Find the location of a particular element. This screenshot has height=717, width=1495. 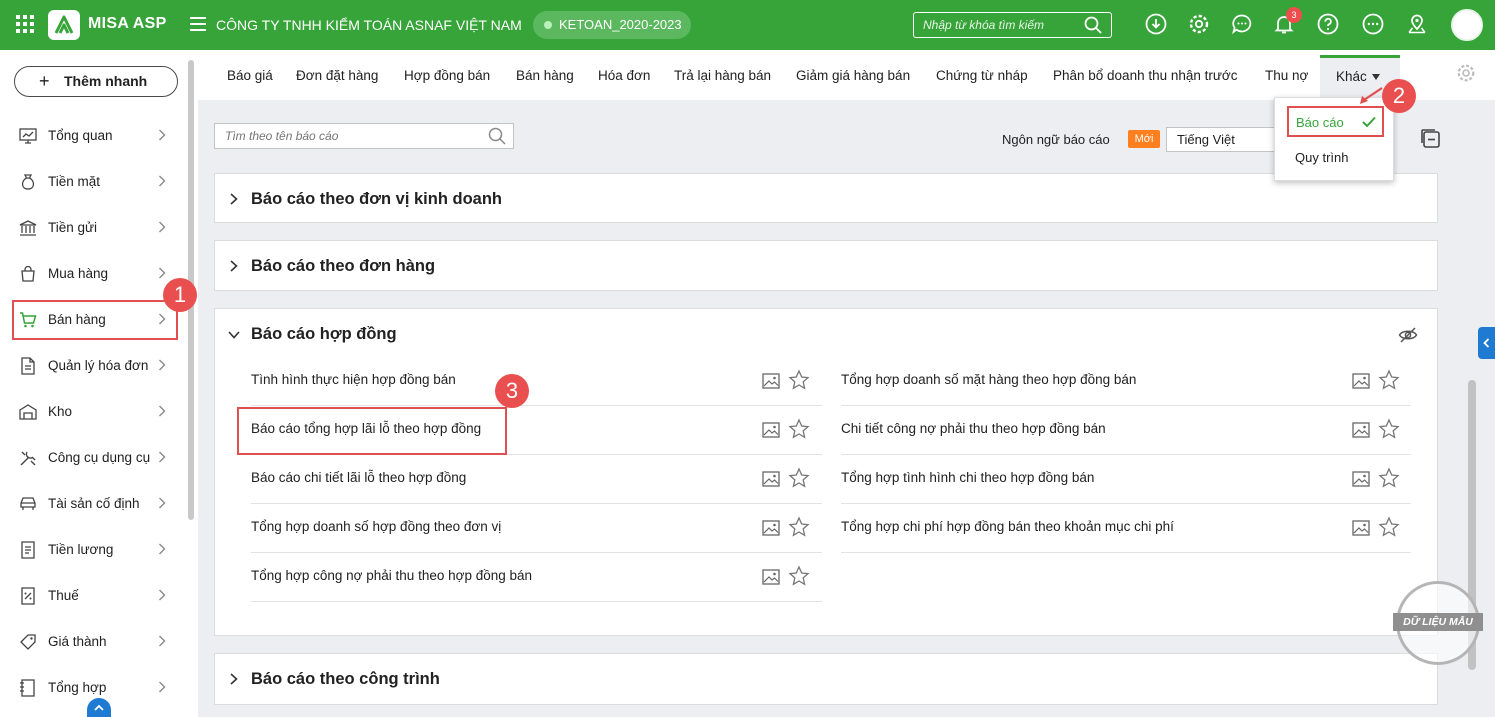

sidebar-item-label: Tổng quan is located at coordinates (80, 135).